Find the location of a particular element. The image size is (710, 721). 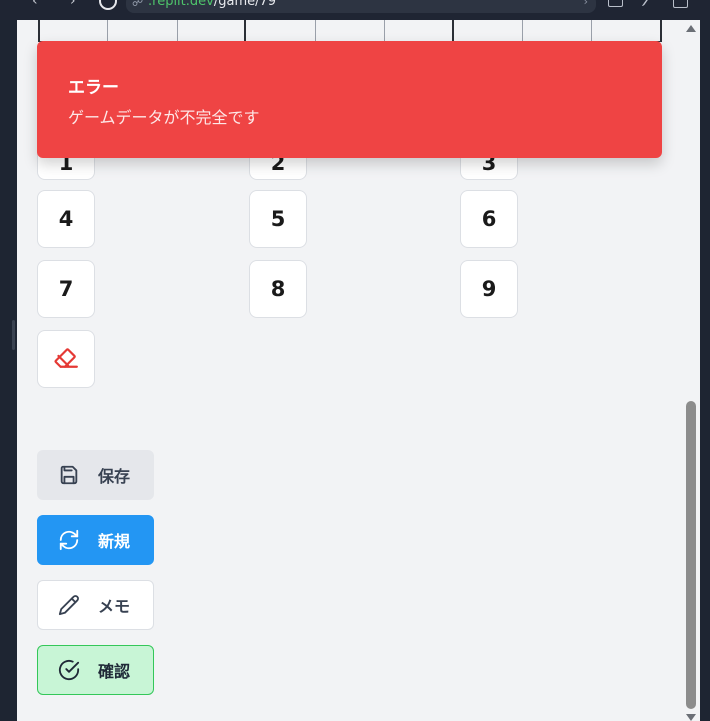

number-key-label: 4 is located at coordinates (66, 219).